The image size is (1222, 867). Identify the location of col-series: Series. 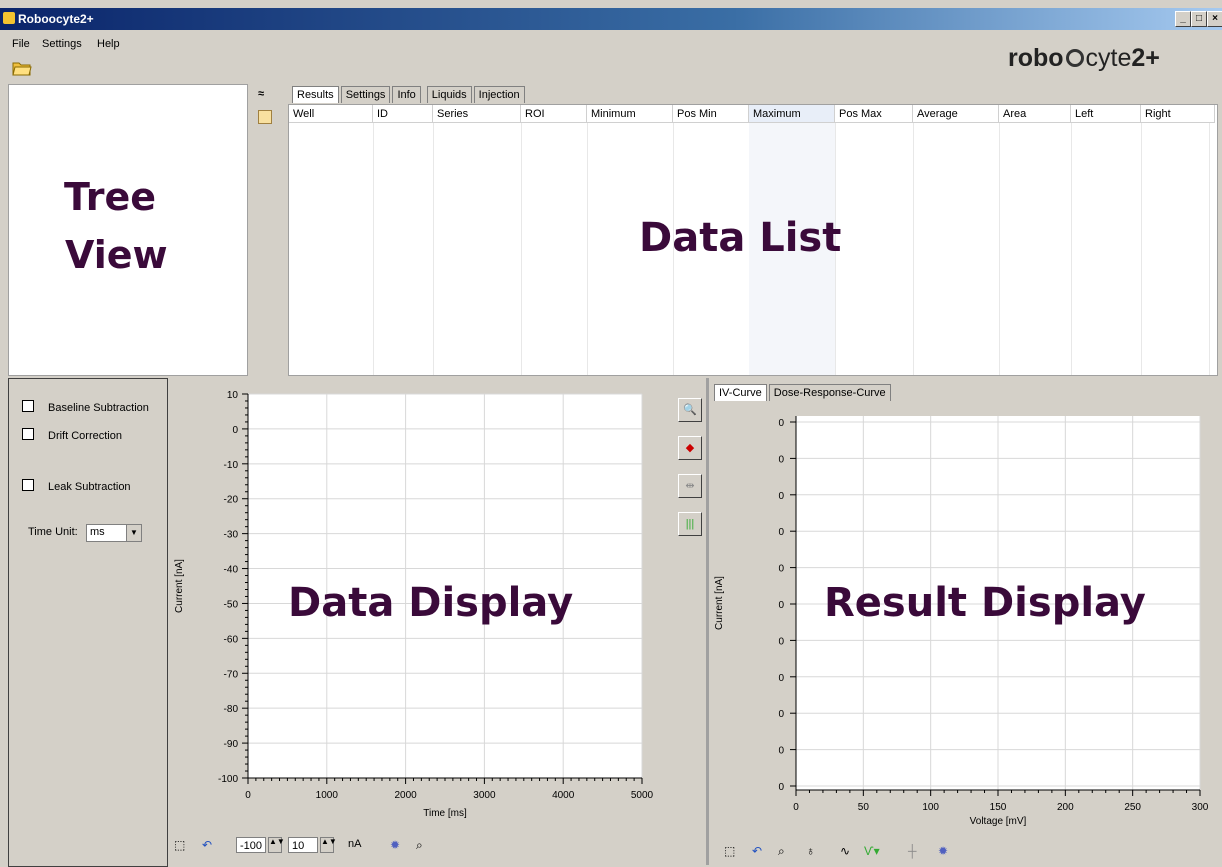
(477, 114).